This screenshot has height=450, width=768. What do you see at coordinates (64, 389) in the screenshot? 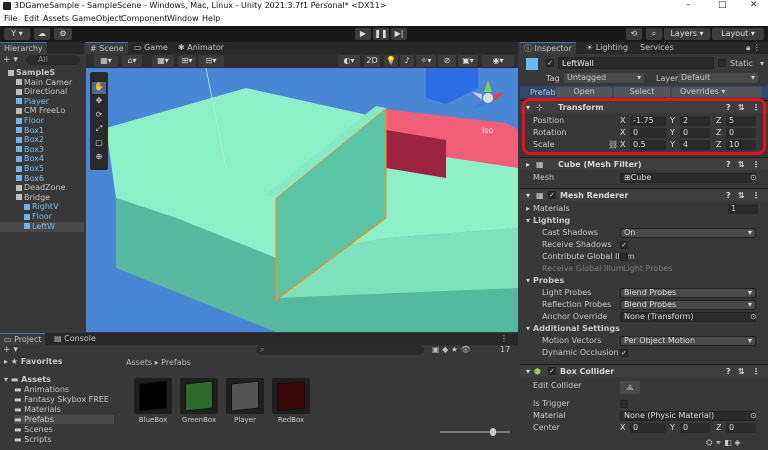
I see `project-folder: ▬ Animations` at bounding box center [64, 389].